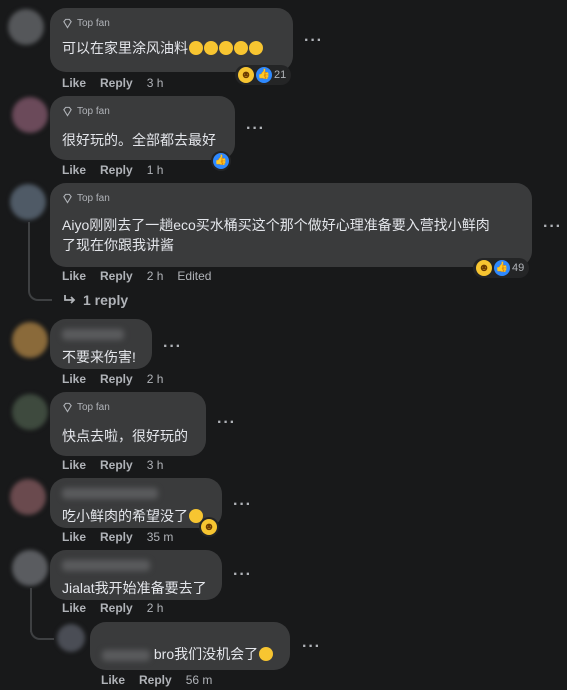 Image resolution: width=567 pixels, height=690 pixels. I want to click on comment-bubble: 吃小鲜肉的希望没了, so click(136, 503).